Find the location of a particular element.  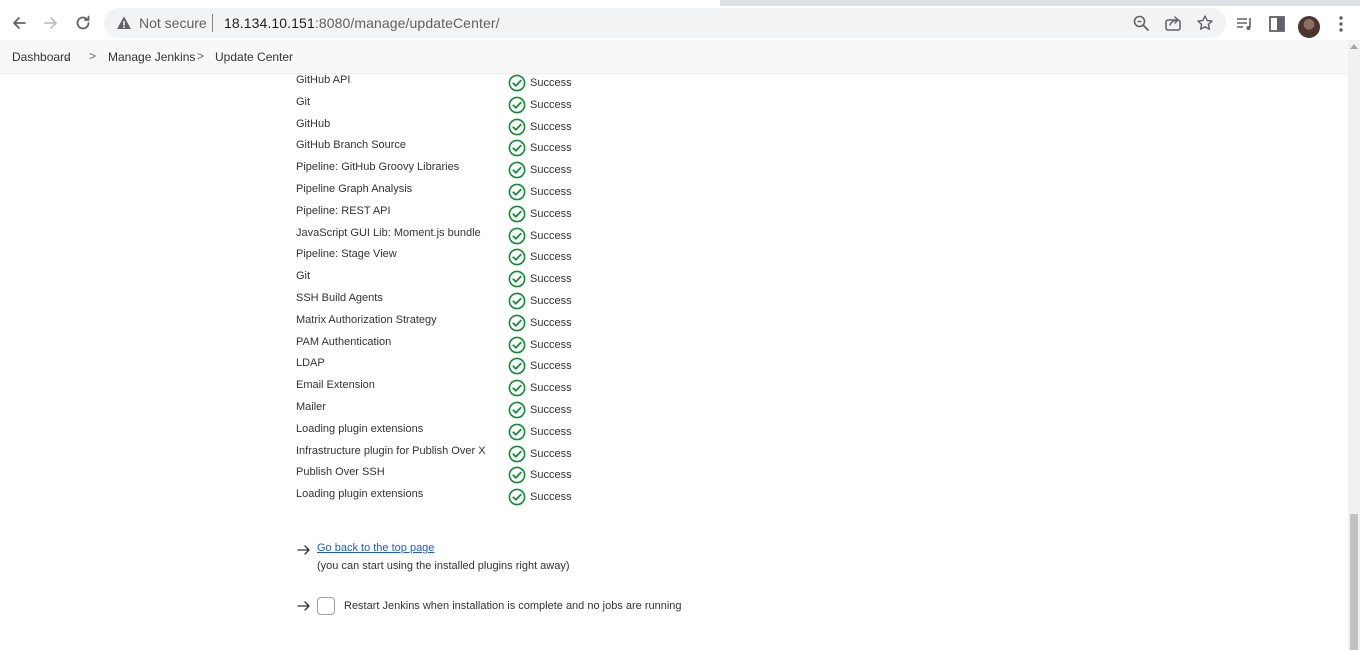

plugin-name: Email Extension is located at coordinates (335, 385).